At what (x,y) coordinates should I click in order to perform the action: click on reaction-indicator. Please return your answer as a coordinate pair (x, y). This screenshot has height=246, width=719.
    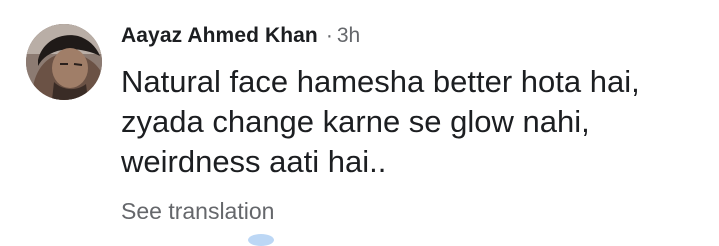
    Looking at the image, I should click on (261, 240).